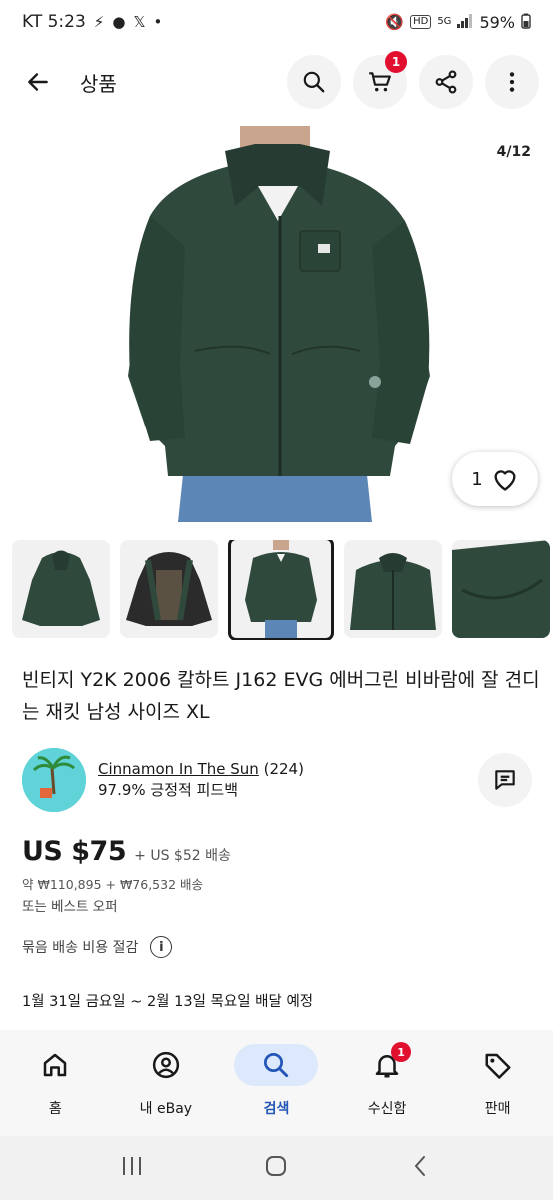 This screenshot has height=1200, width=553. I want to click on nav-search-label: 검색, so click(276, 1109).